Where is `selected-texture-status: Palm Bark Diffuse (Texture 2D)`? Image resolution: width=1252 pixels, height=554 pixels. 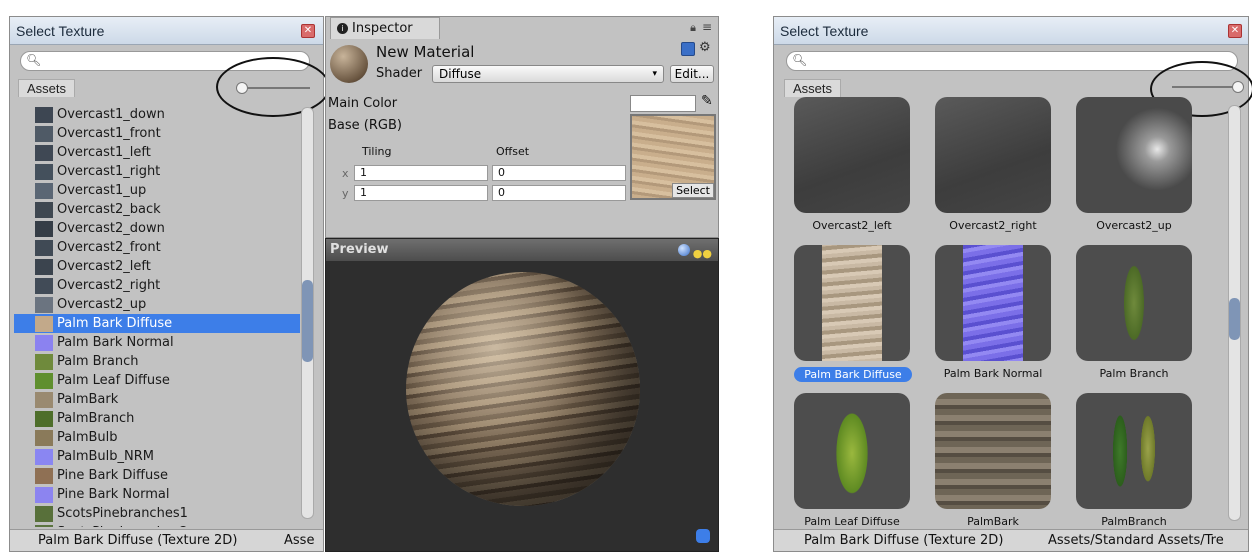 selected-texture-status: Palm Bark Diffuse (Texture 2D) is located at coordinates (138, 540).